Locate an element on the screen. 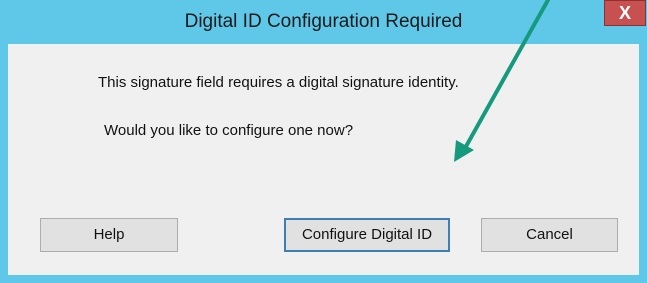  help-button: Help is located at coordinates (109, 235).